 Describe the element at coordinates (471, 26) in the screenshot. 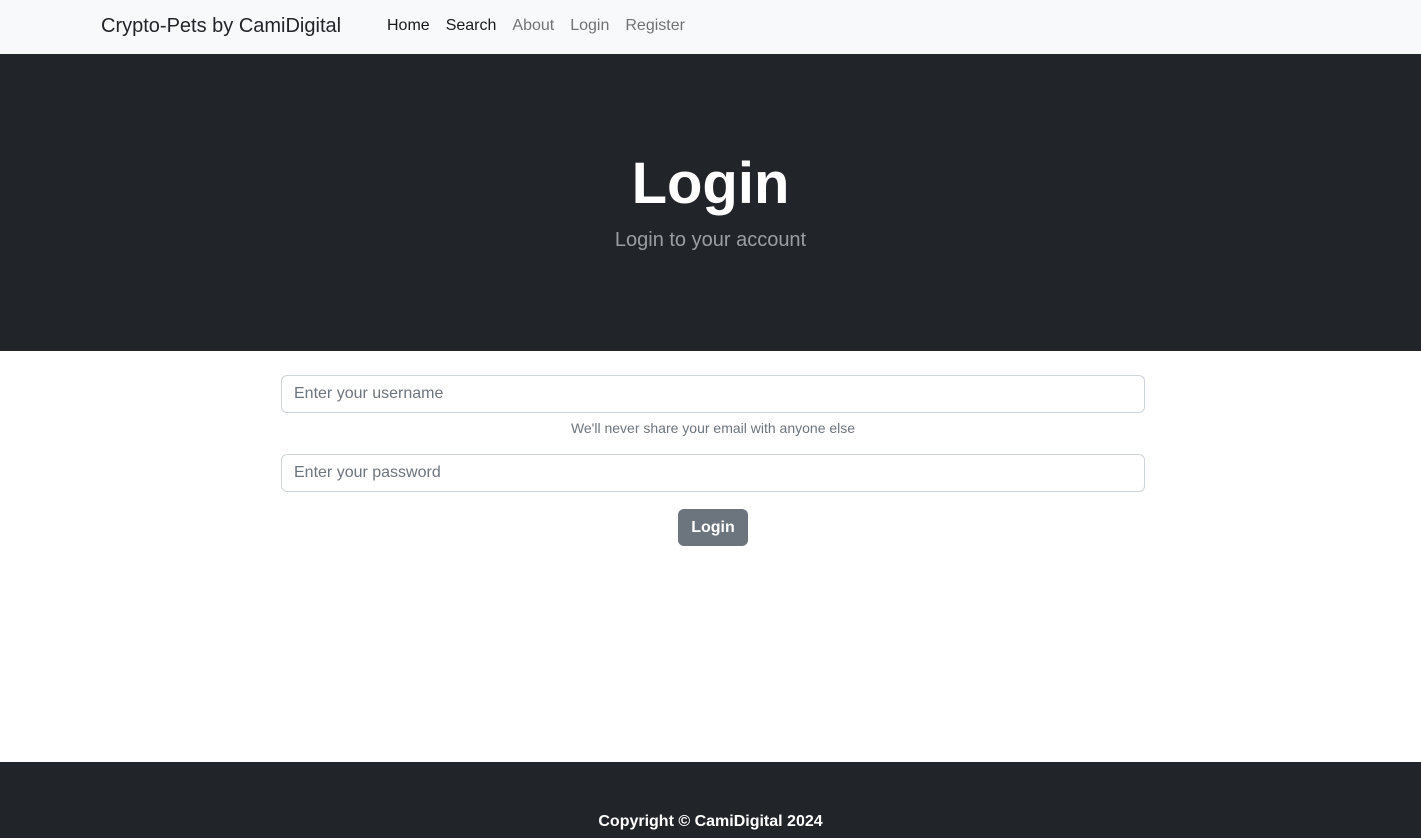

I see `nav-link-search: Search` at that location.